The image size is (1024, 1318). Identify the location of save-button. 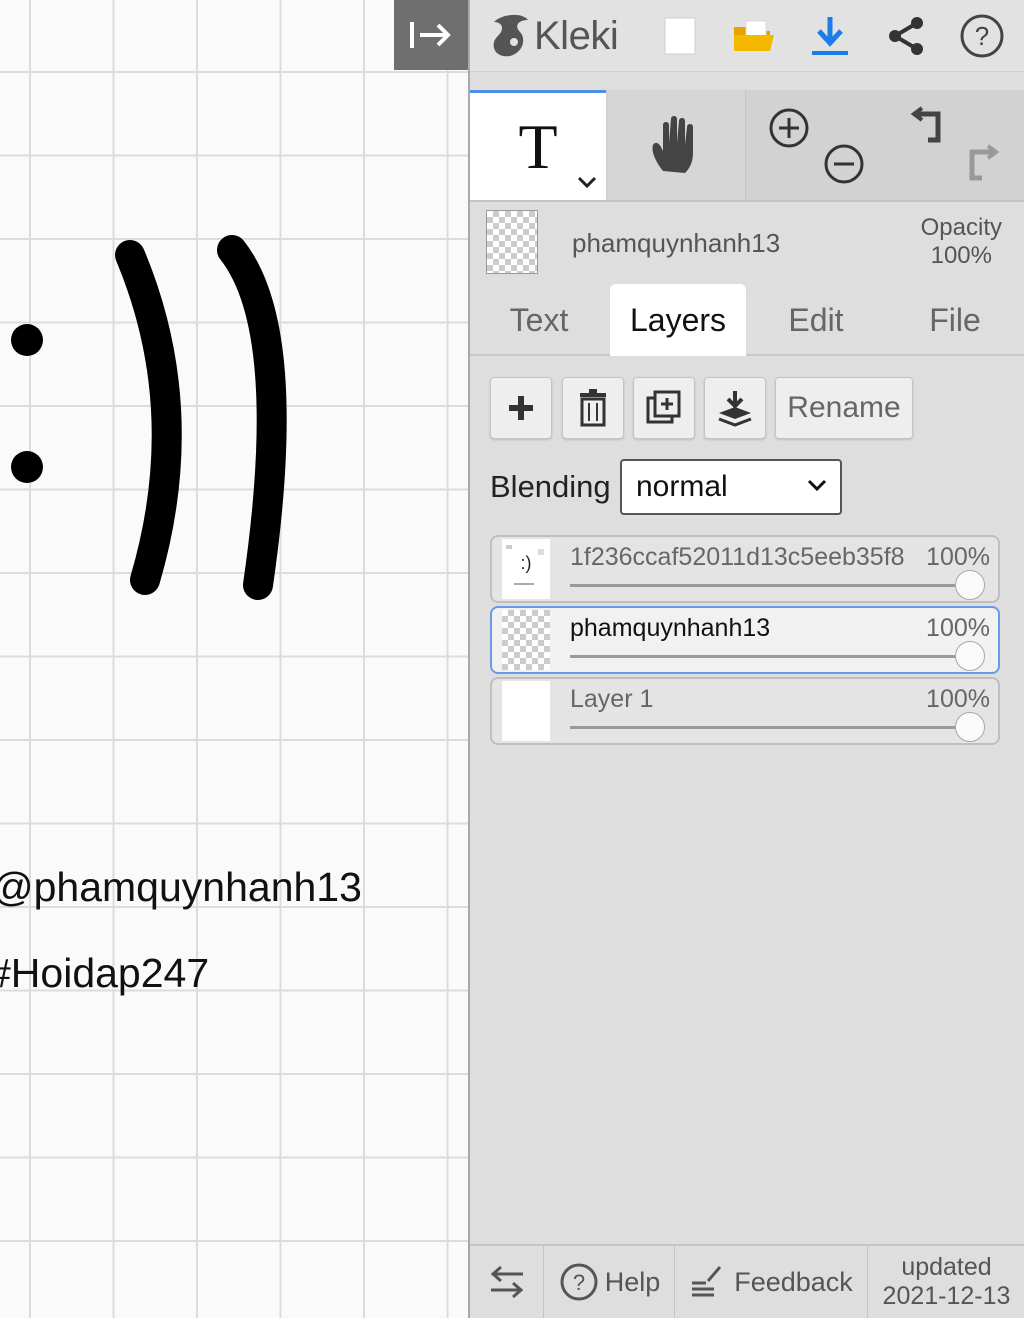
(830, 36).